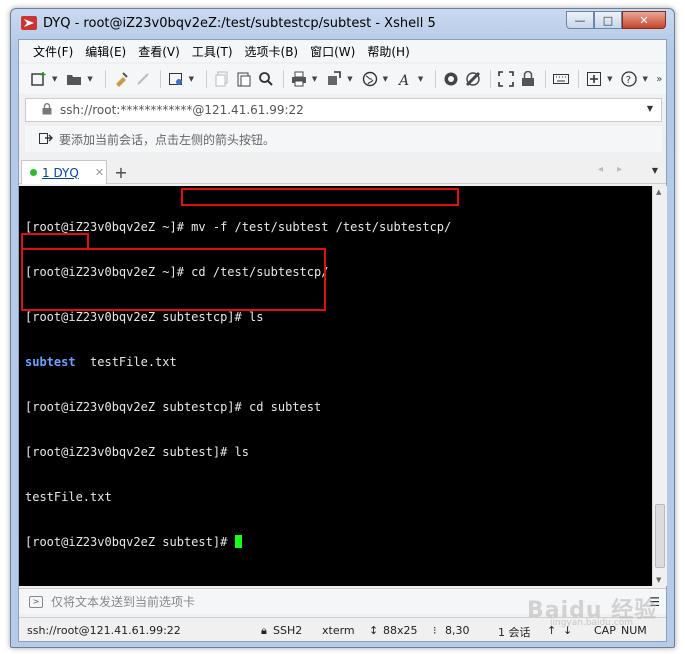  What do you see at coordinates (320, 197) in the screenshot?
I see `highlight-box-mv-command` at bounding box center [320, 197].